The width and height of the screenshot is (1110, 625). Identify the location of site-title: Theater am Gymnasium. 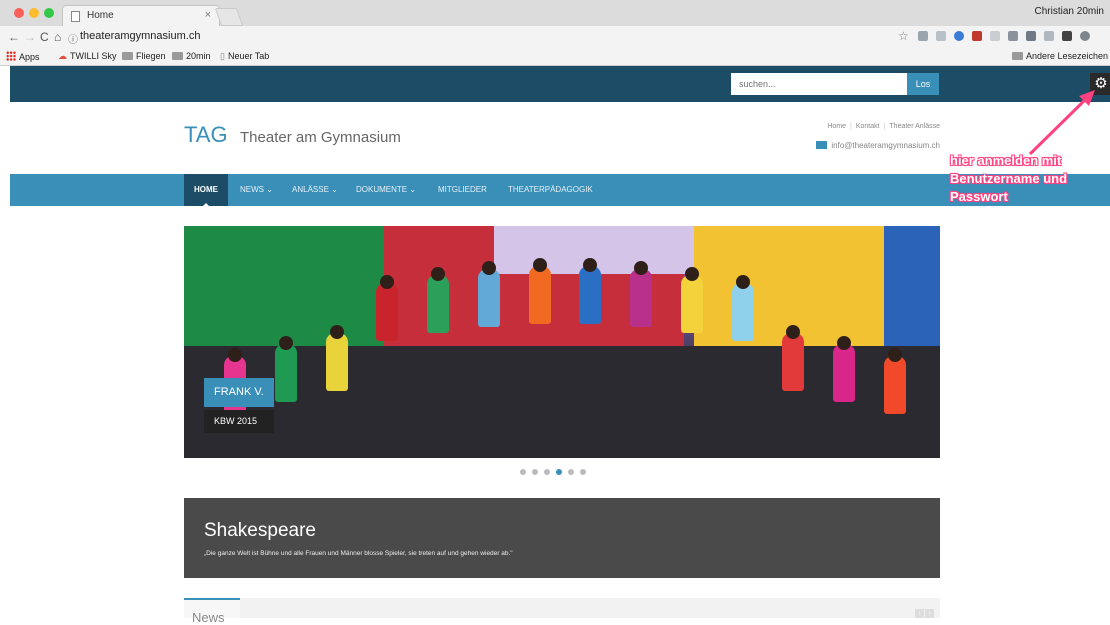
(320, 137).